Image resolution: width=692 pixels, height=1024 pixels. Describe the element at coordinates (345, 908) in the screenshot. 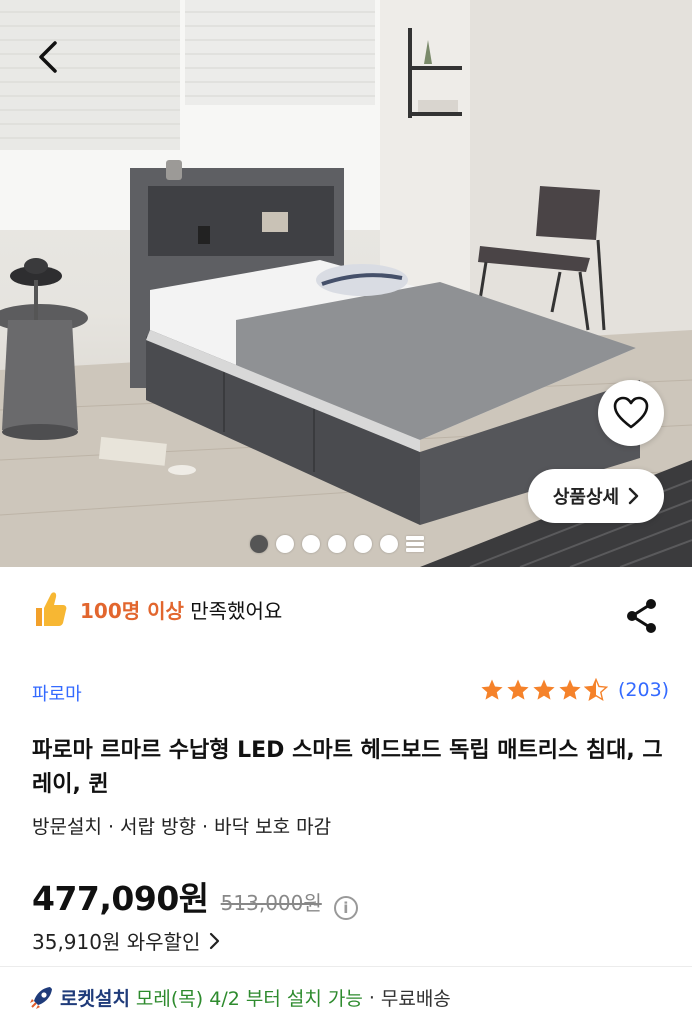

I see `info-icon: i` at that location.